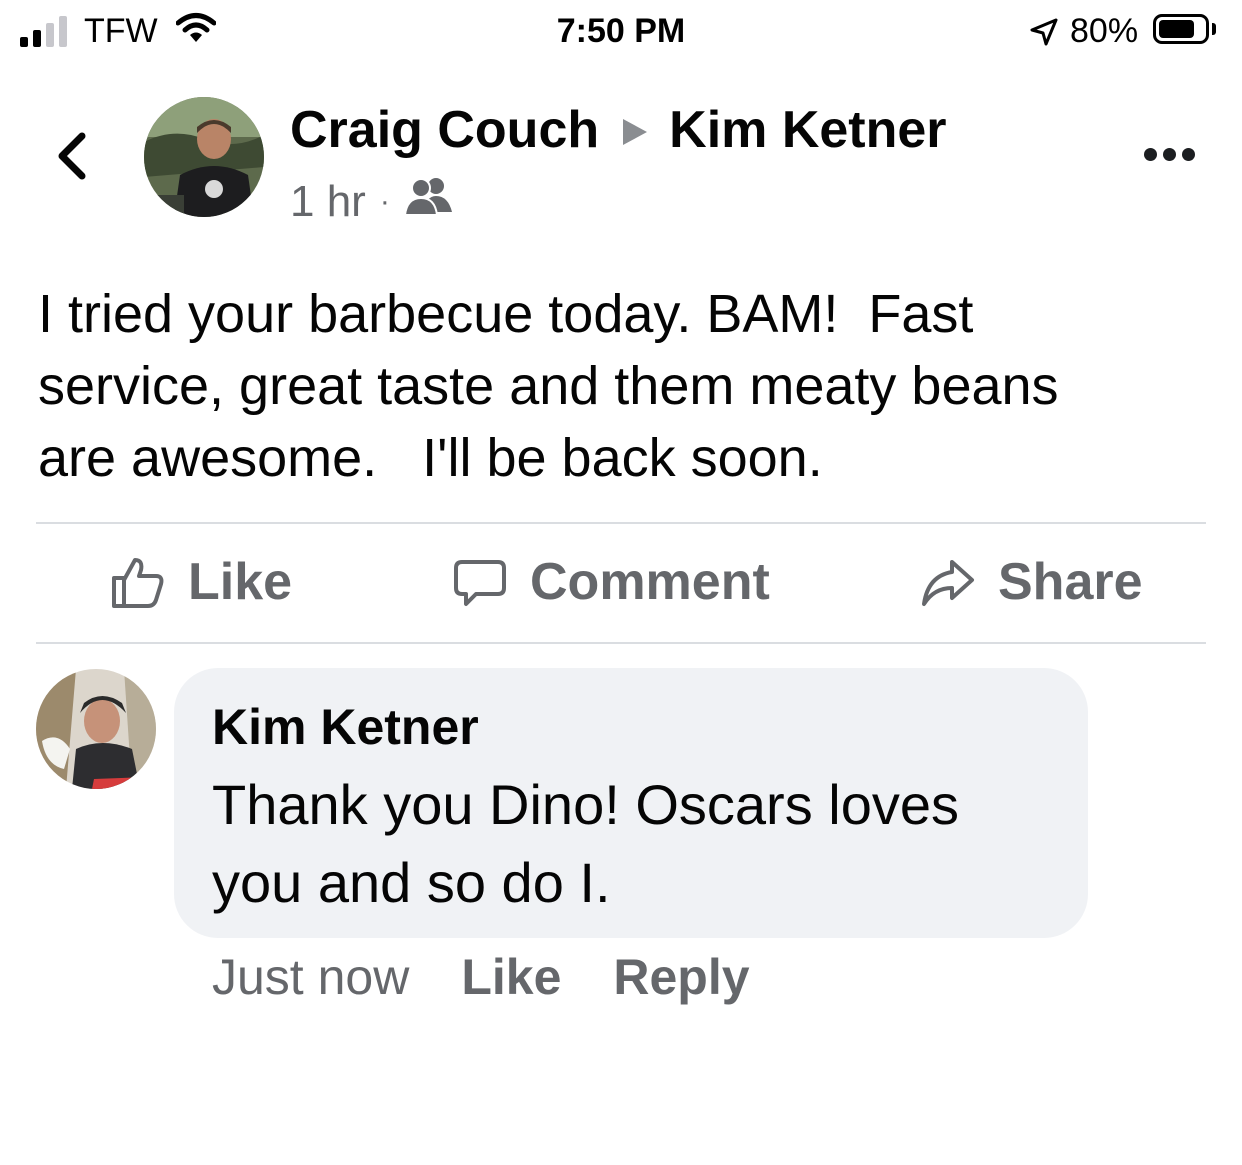  Describe the element at coordinates (204, 157) in the screenshot. I see `author-avatar` at that location.